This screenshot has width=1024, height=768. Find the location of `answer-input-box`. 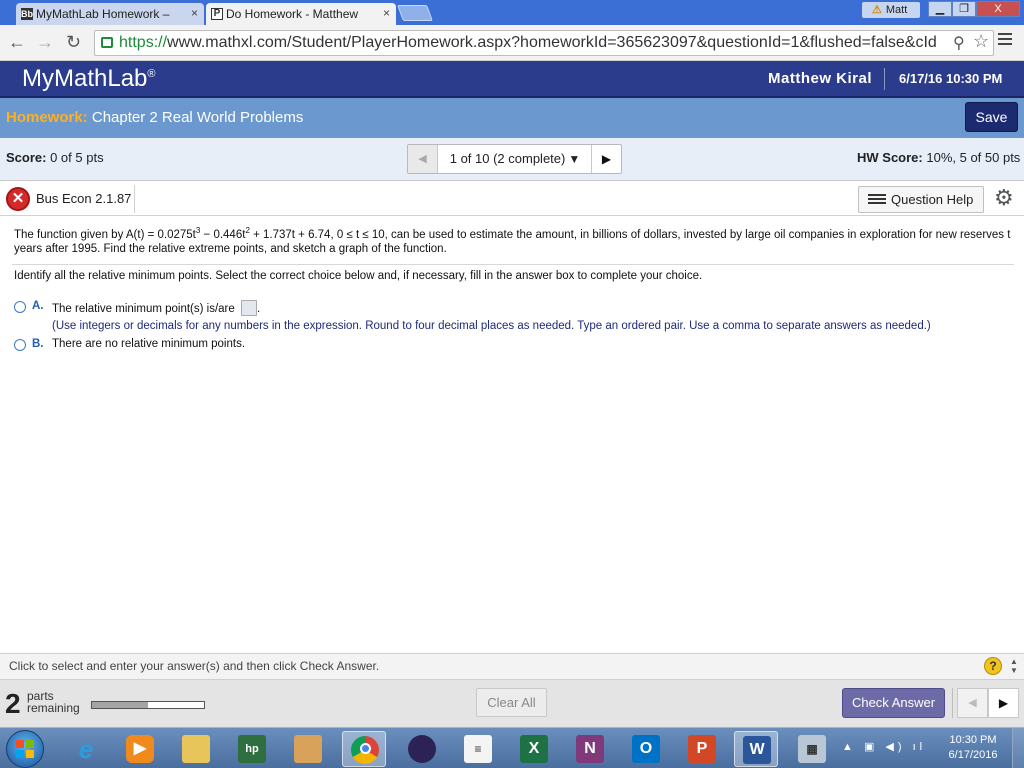

answer-input-box is located at coordinates (248, 308).